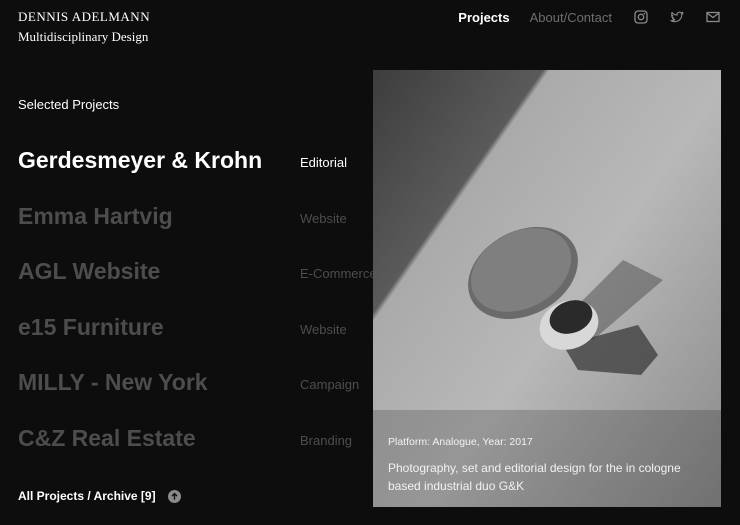 This screenshot has width=740, height=525. I want to click on project-name: C&Z Real Estate, so click(107, 437).